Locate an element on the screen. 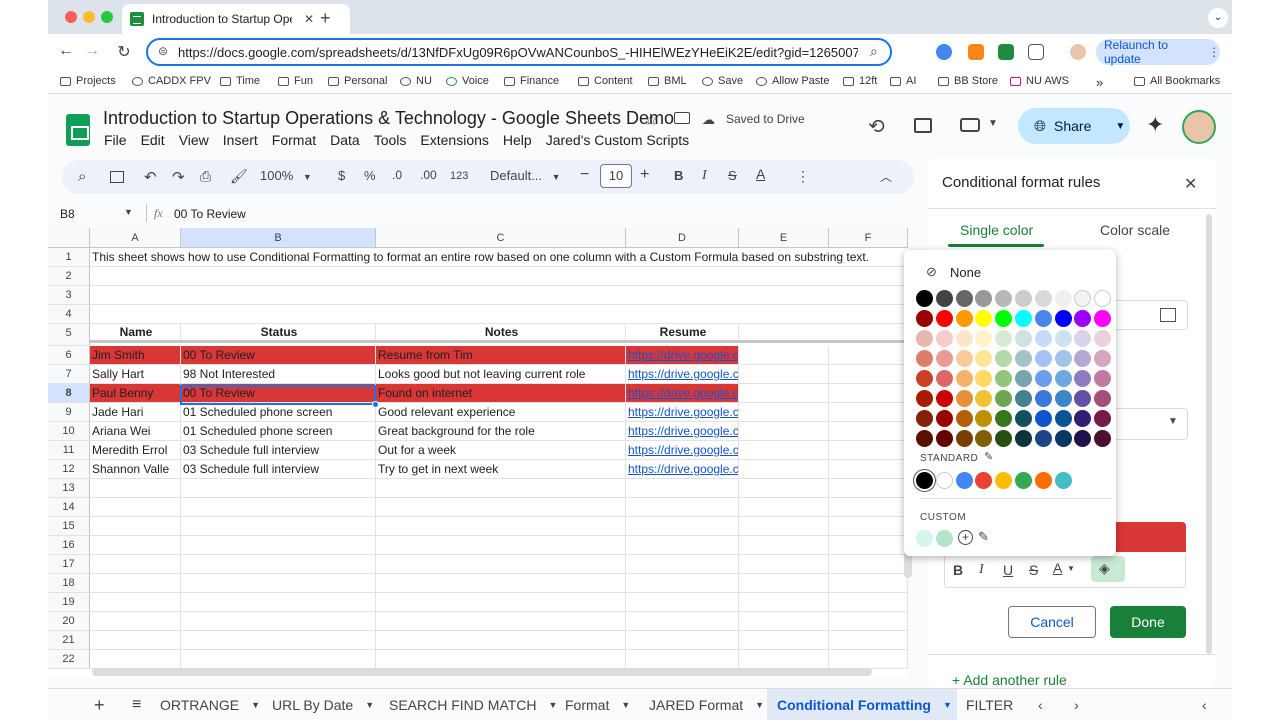 The width and height of the screenshot is (1280, 720). row-header: 9 is located at coordinates (69, 412).